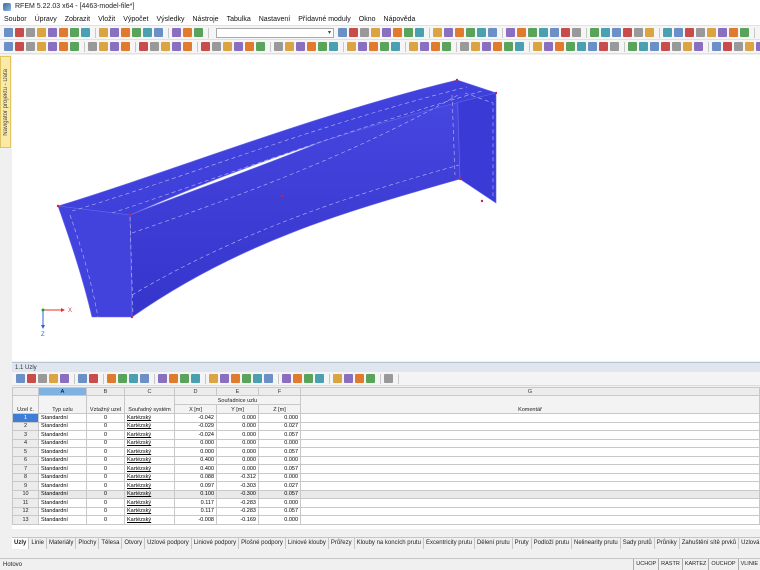 This screenshot has height=570, width=760. I want to click on cell-x: -0.008, so click(195, 520).